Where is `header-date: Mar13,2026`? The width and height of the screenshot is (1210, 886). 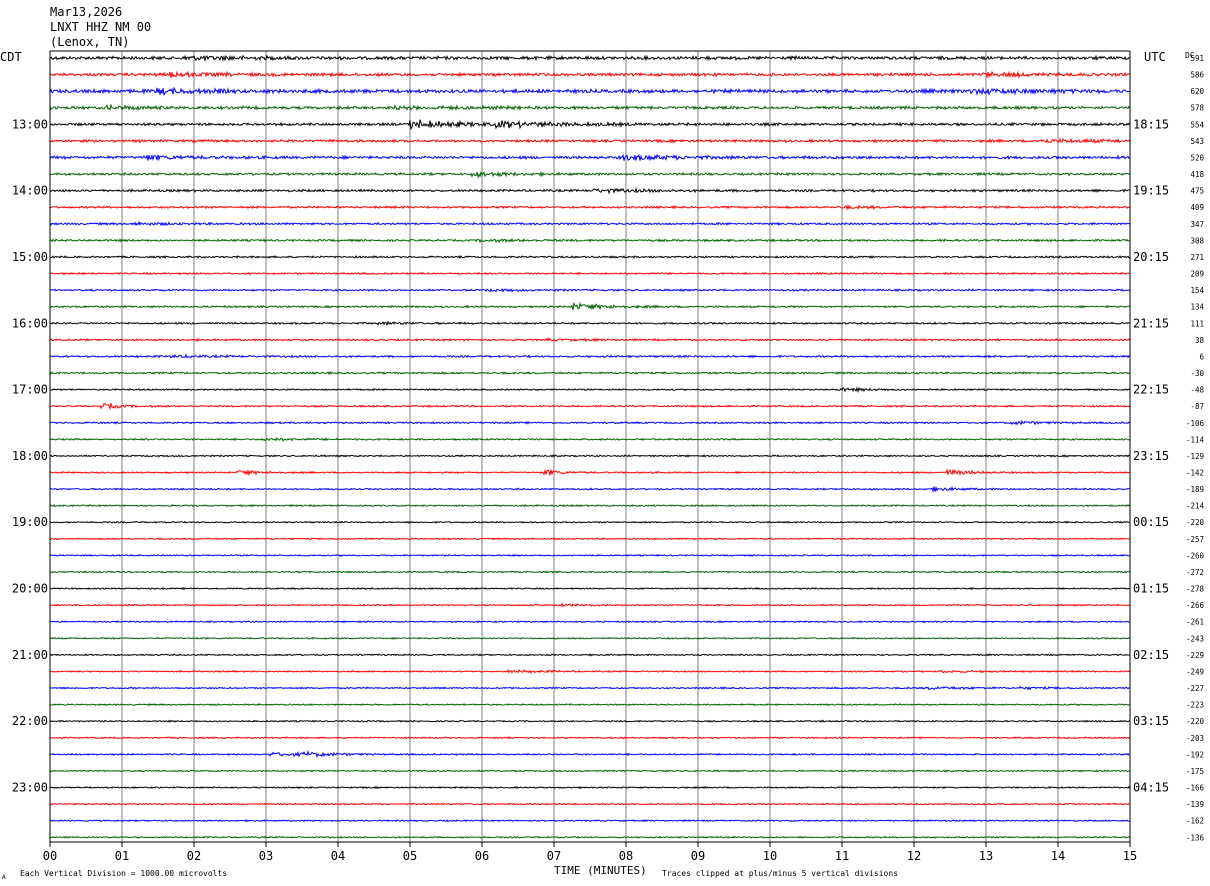
header-date: Mar13,2026 is located at coordinates (86, 12).